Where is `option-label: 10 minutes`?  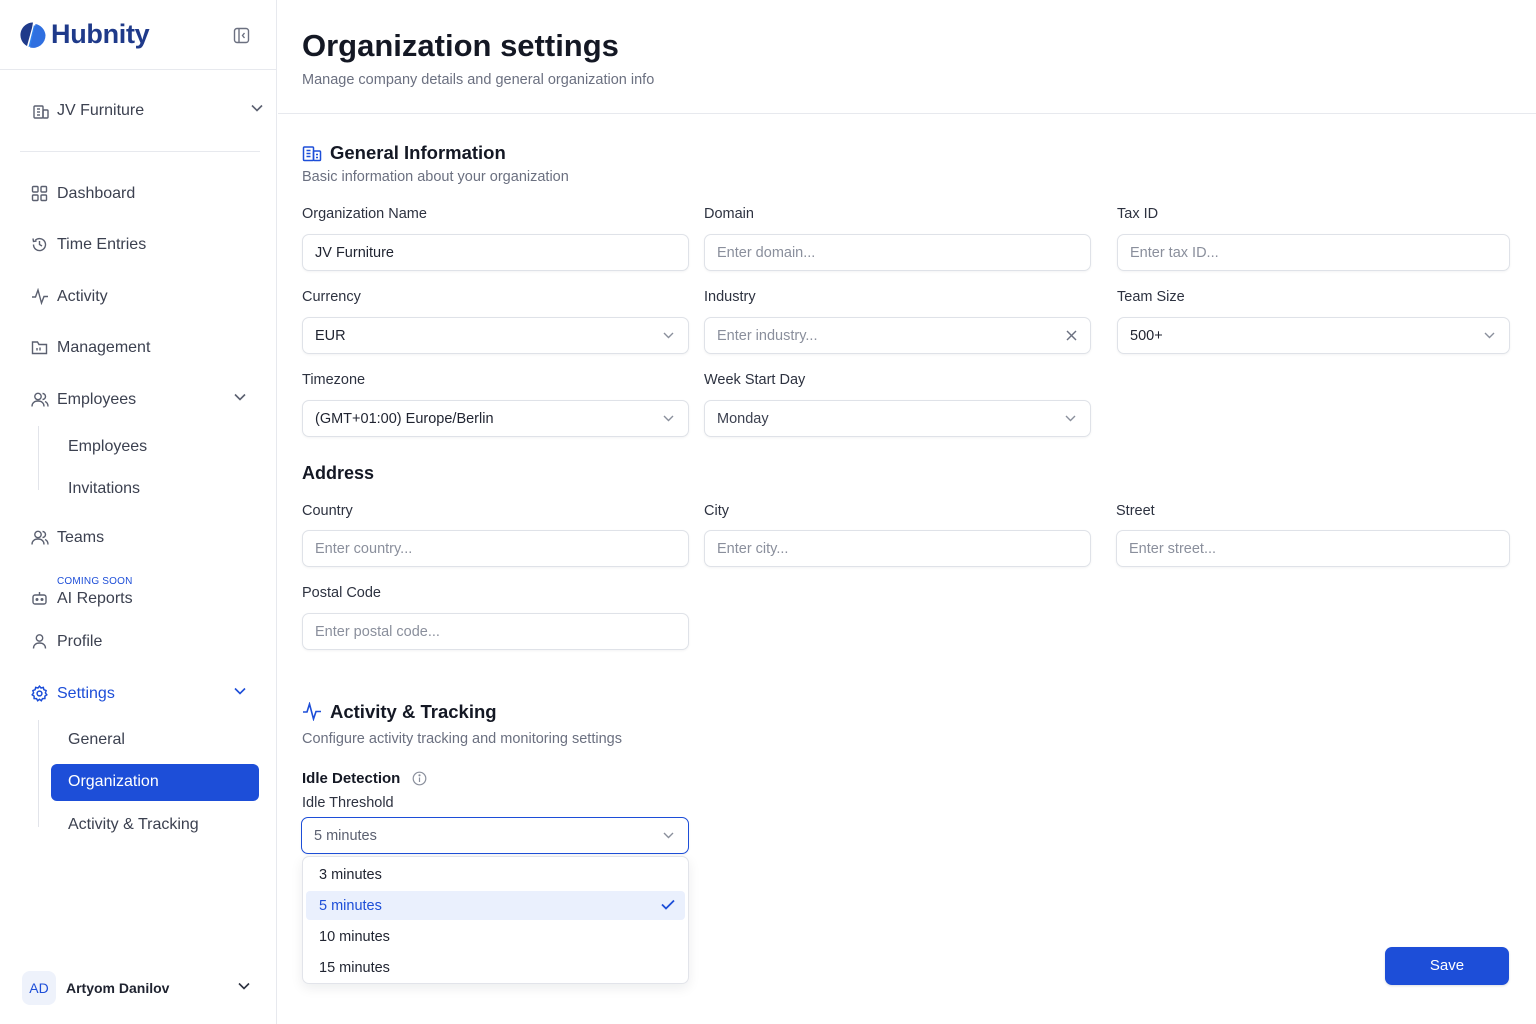 option-label: 10 minutes is located at coordinates (354, 937).